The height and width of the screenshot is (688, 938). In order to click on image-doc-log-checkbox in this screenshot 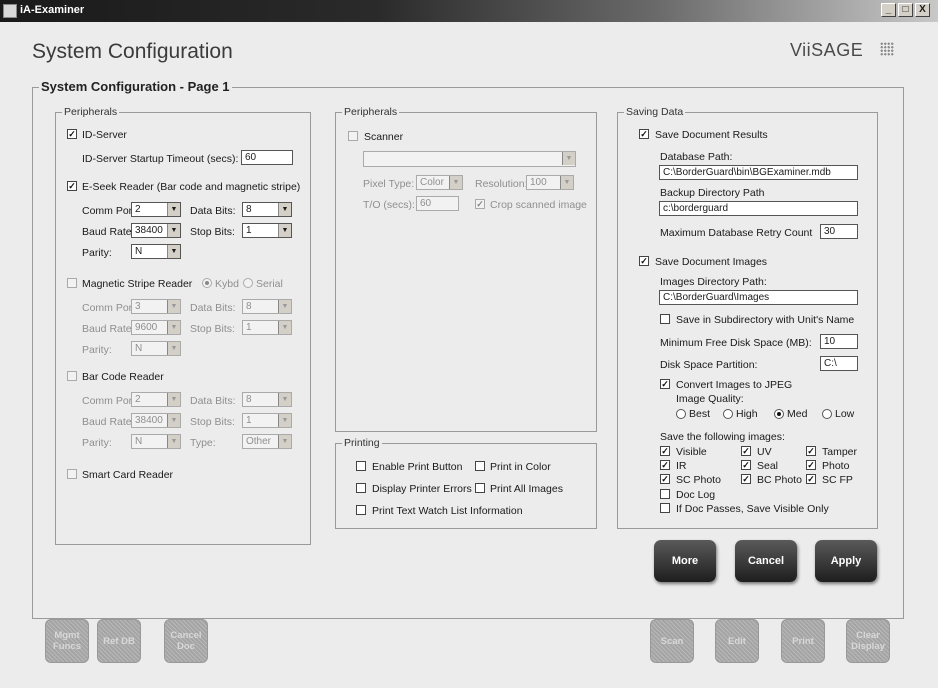, I will do `click(665, 494)`.